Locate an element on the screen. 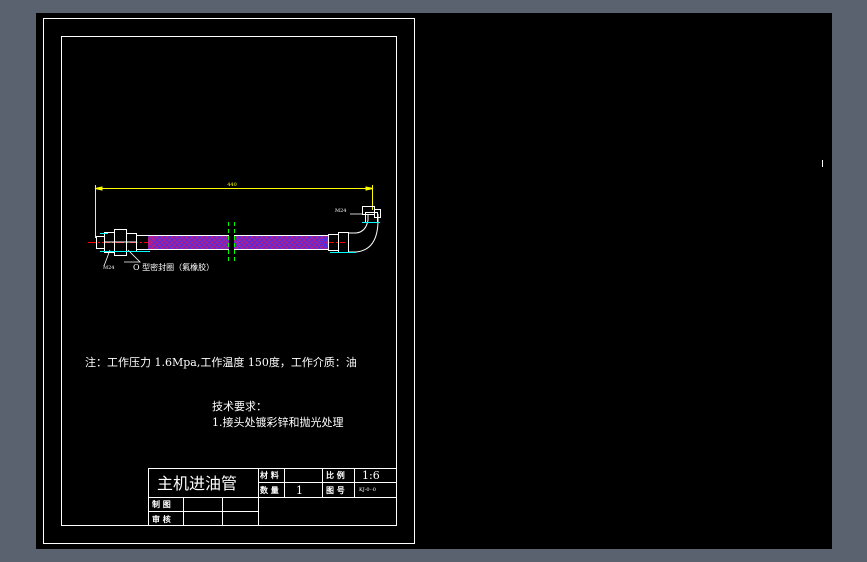 This screenshot has height=562, width=867. drawing-no-value: KJ-0··0 is located at coordinates (367, 490).